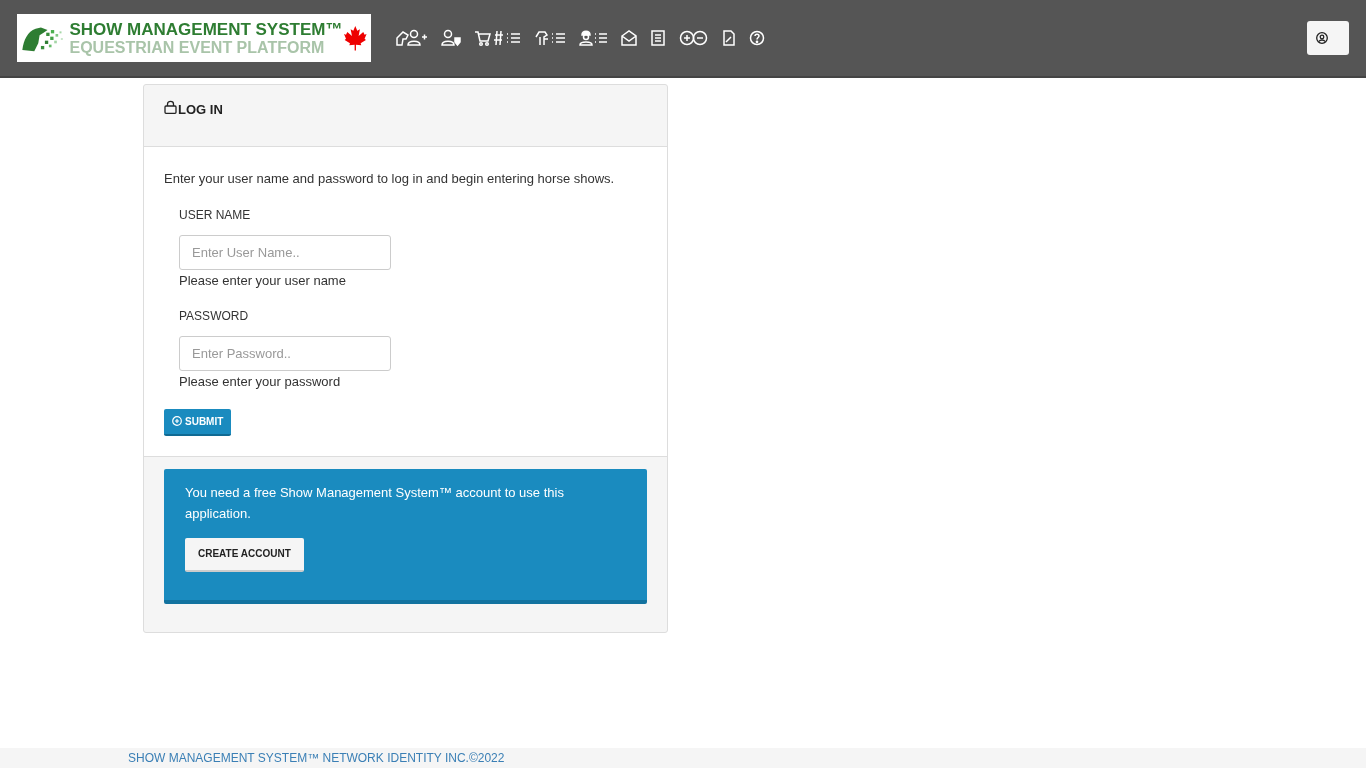  What do you see at coordinates (170, 107) in the screenshot?
I see `lock-icon` at bounding box center [170, 107].